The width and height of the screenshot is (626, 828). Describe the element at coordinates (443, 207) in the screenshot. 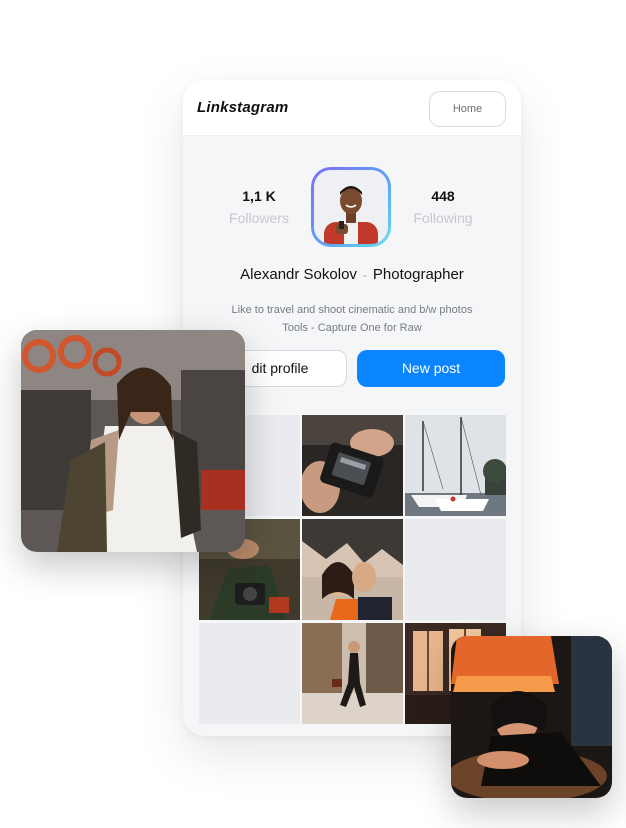

I see `following-stat: 448 Following` at that location.